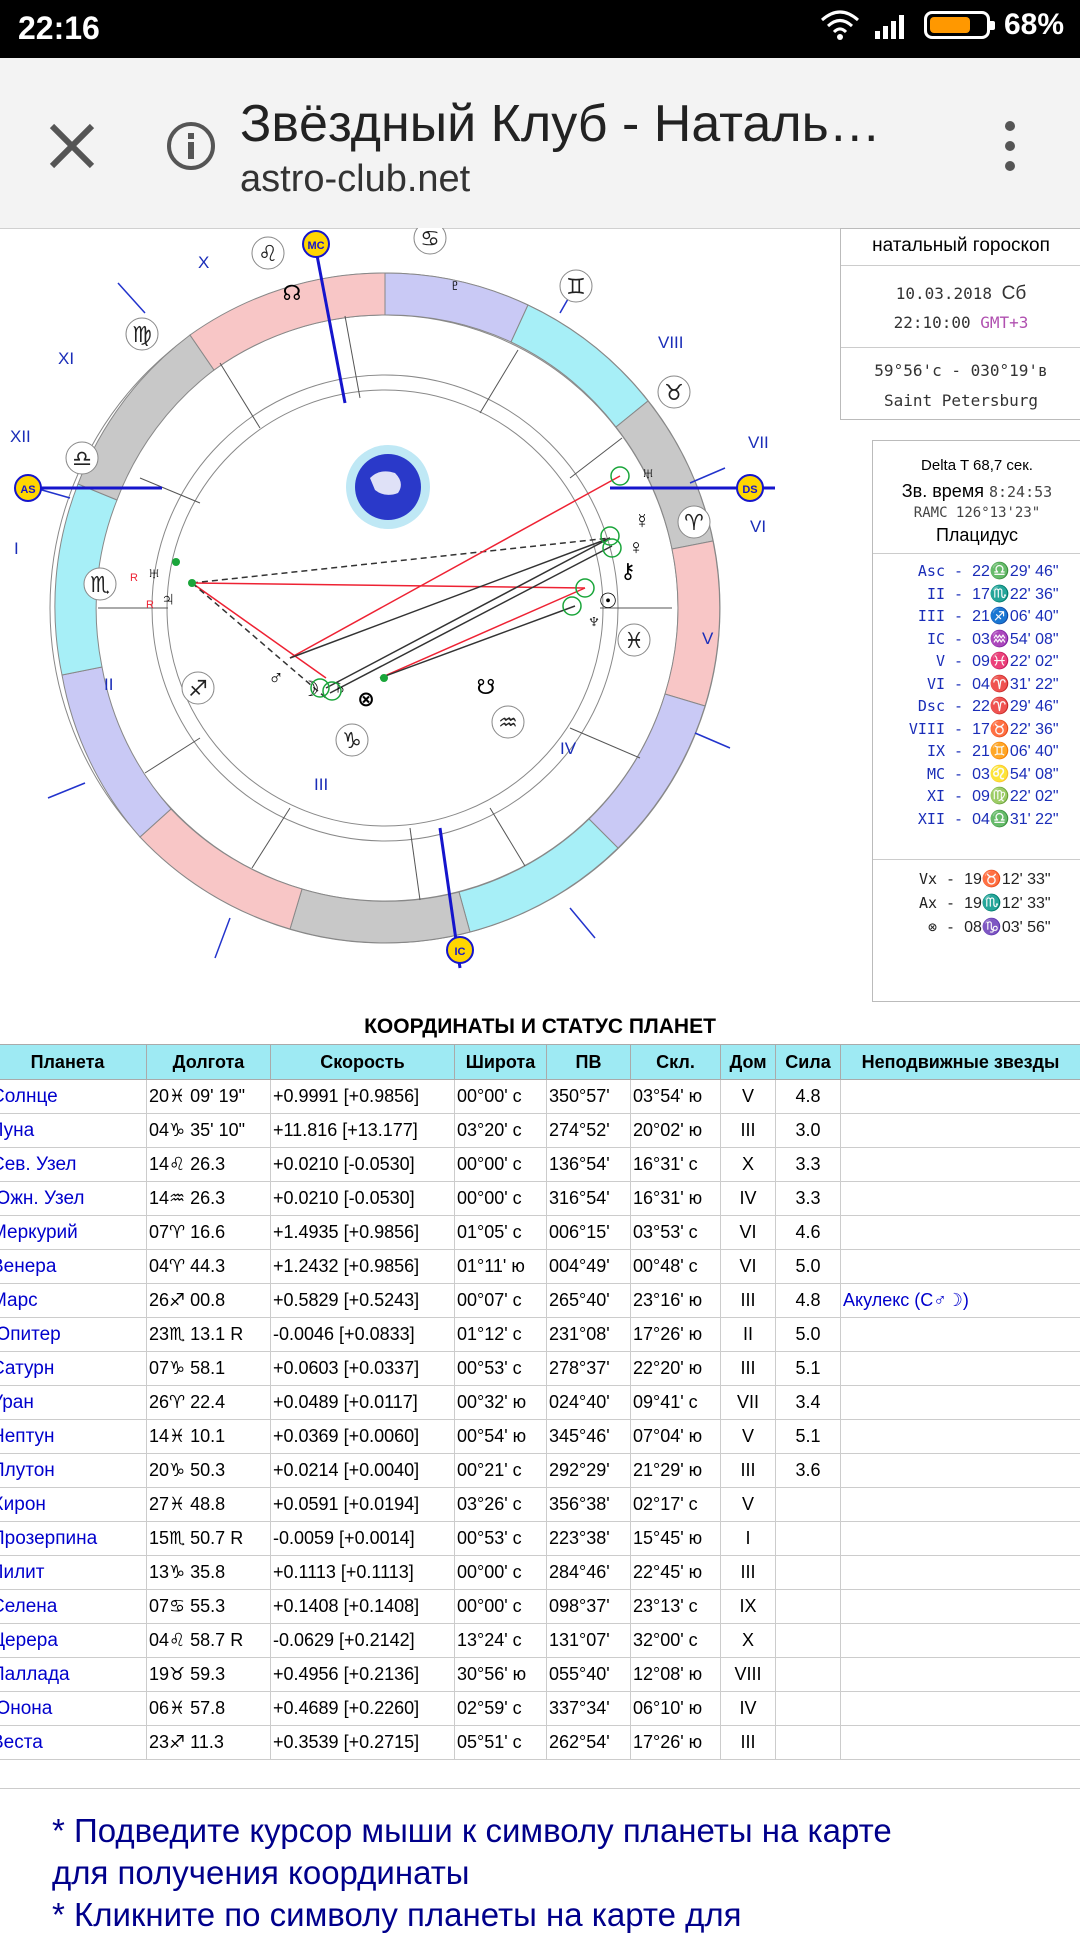  What do you see at coordinates (310, 689) in the screenshot?
I see `planet-moon-glyph: ☽` at bounding box center [310, 689].